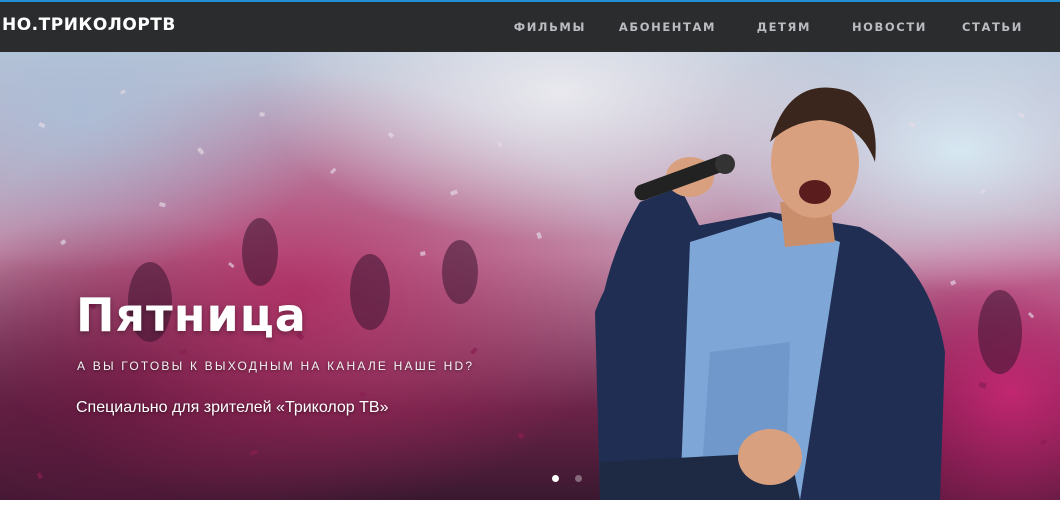 The width and height of the screenshot is (1060, 508). What do you see at coordinates (89, 25) in the screenshot?
I see `site-logo: НО.ТРИКОЛОРТВ` at bounding box center [89, 25].